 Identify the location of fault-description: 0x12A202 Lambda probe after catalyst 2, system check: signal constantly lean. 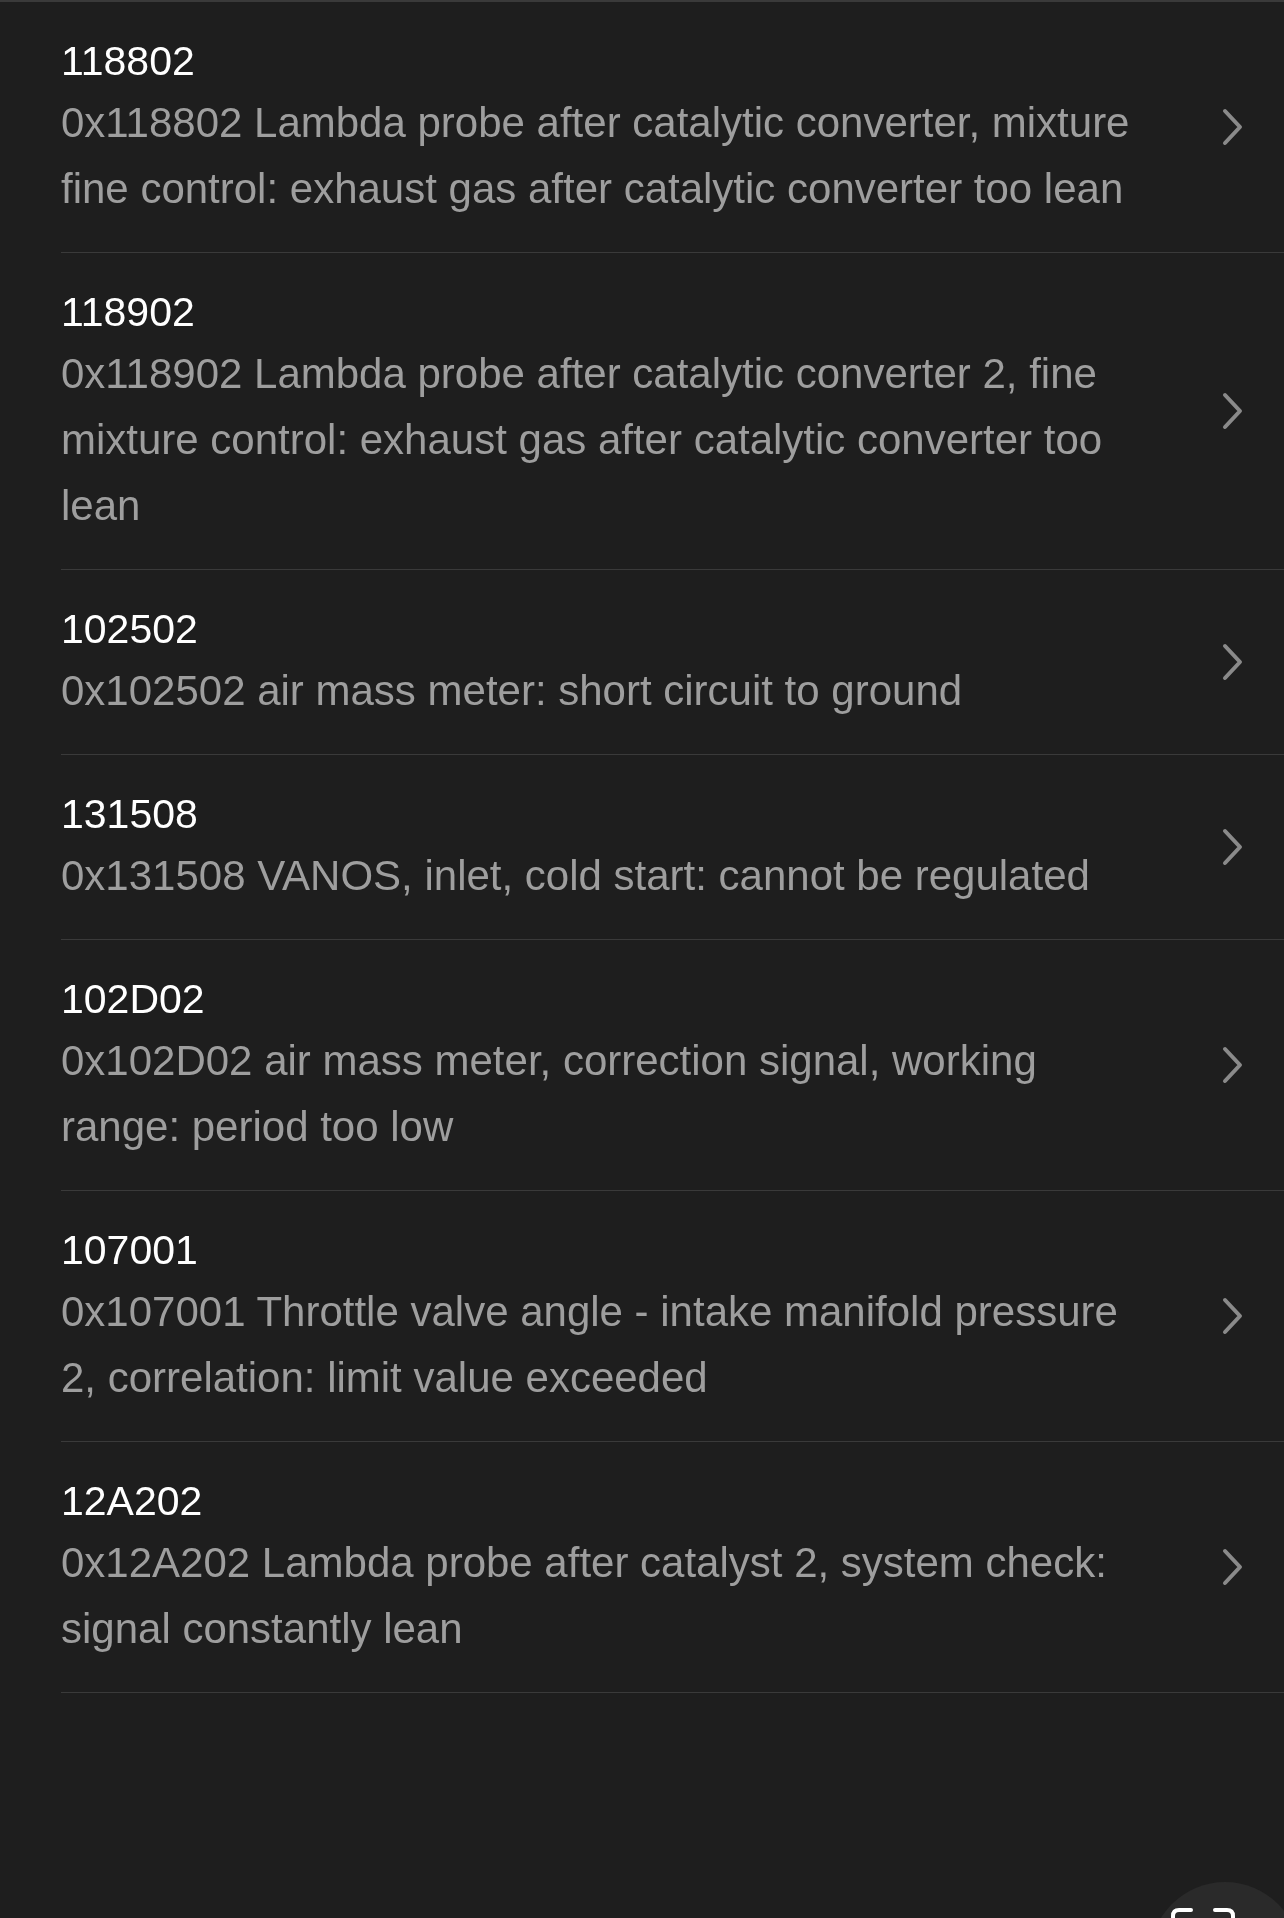
(584, 1596).